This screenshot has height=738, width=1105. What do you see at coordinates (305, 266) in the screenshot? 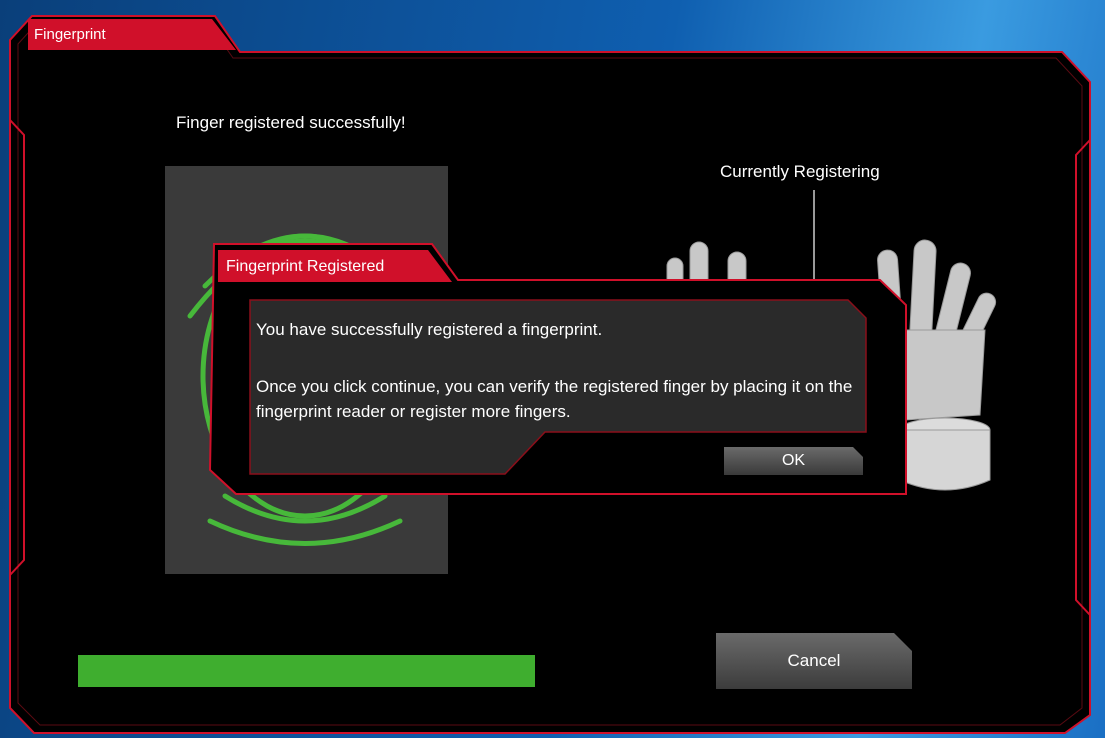
I see `dialog-title: Fingerprint Registered` at bounding box center [305, 266].